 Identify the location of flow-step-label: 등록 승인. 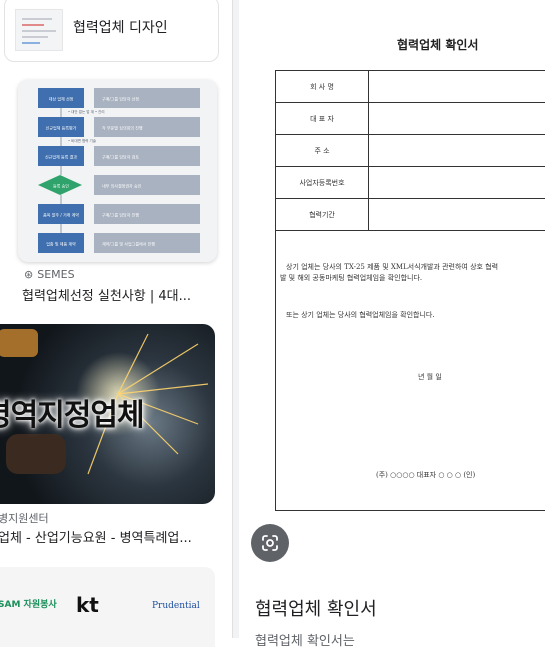
(61, 186).